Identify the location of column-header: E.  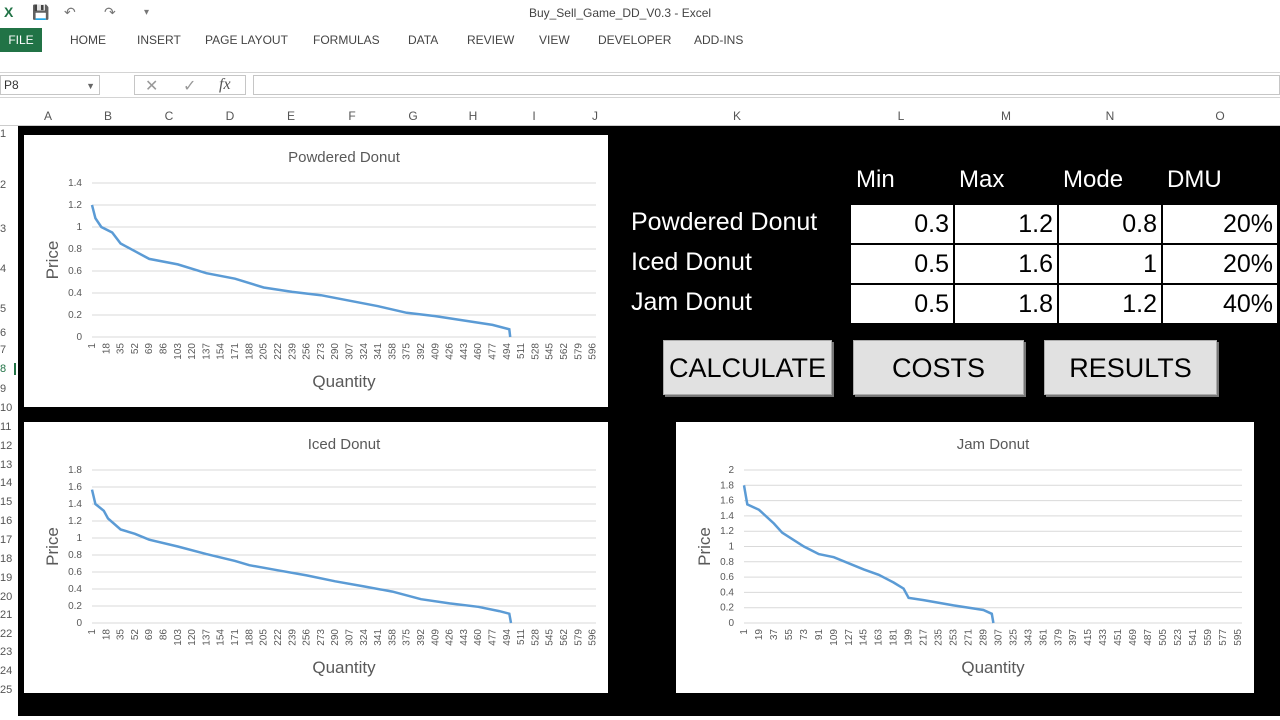
(291, 116).